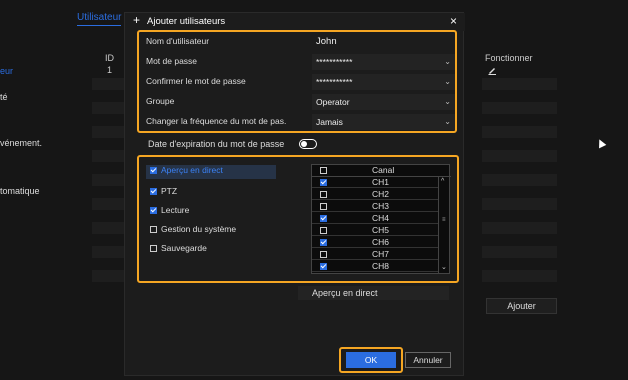 Image resolution: width=628 pixels, height=380 pixels. I want to click on table-header-action: Fonctionner, so click(509, 58).